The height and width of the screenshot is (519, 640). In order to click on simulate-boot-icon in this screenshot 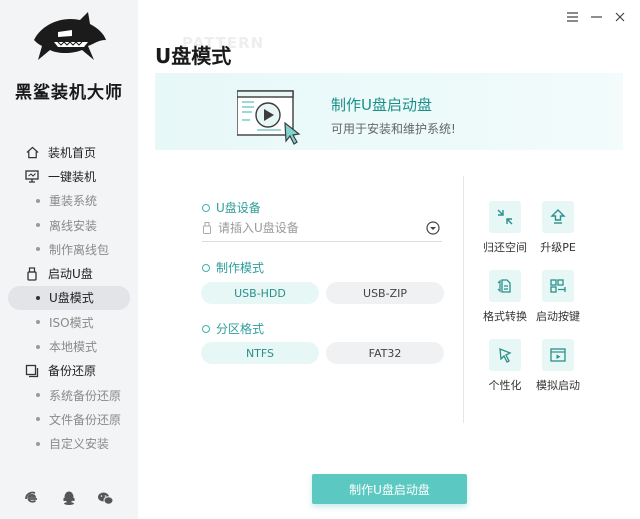, I will do `click(558, 355)`.